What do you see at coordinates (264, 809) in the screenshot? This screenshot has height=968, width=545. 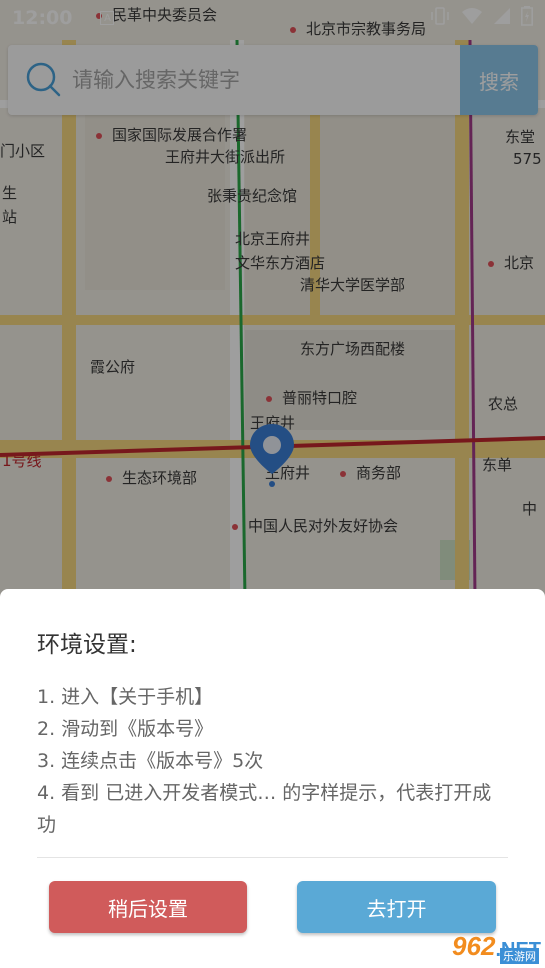 I see `step-text: 4. 看到 已进入开发者模式… 的字样提示，代表打开成功` at bounding box center [264, 809].